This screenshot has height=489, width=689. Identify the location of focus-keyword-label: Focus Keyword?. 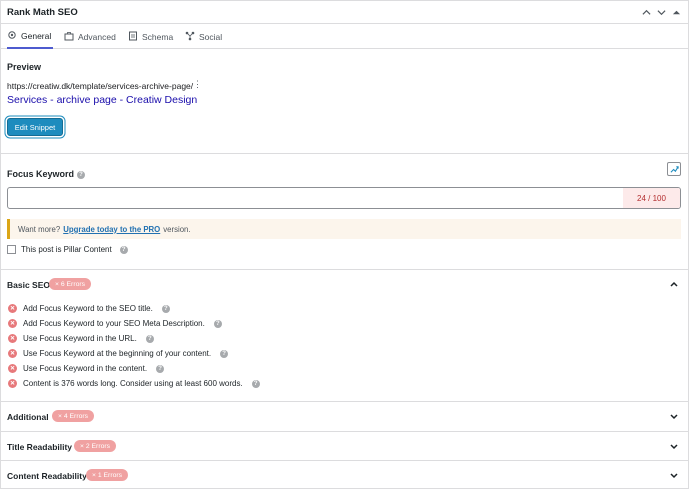
(46, 174).